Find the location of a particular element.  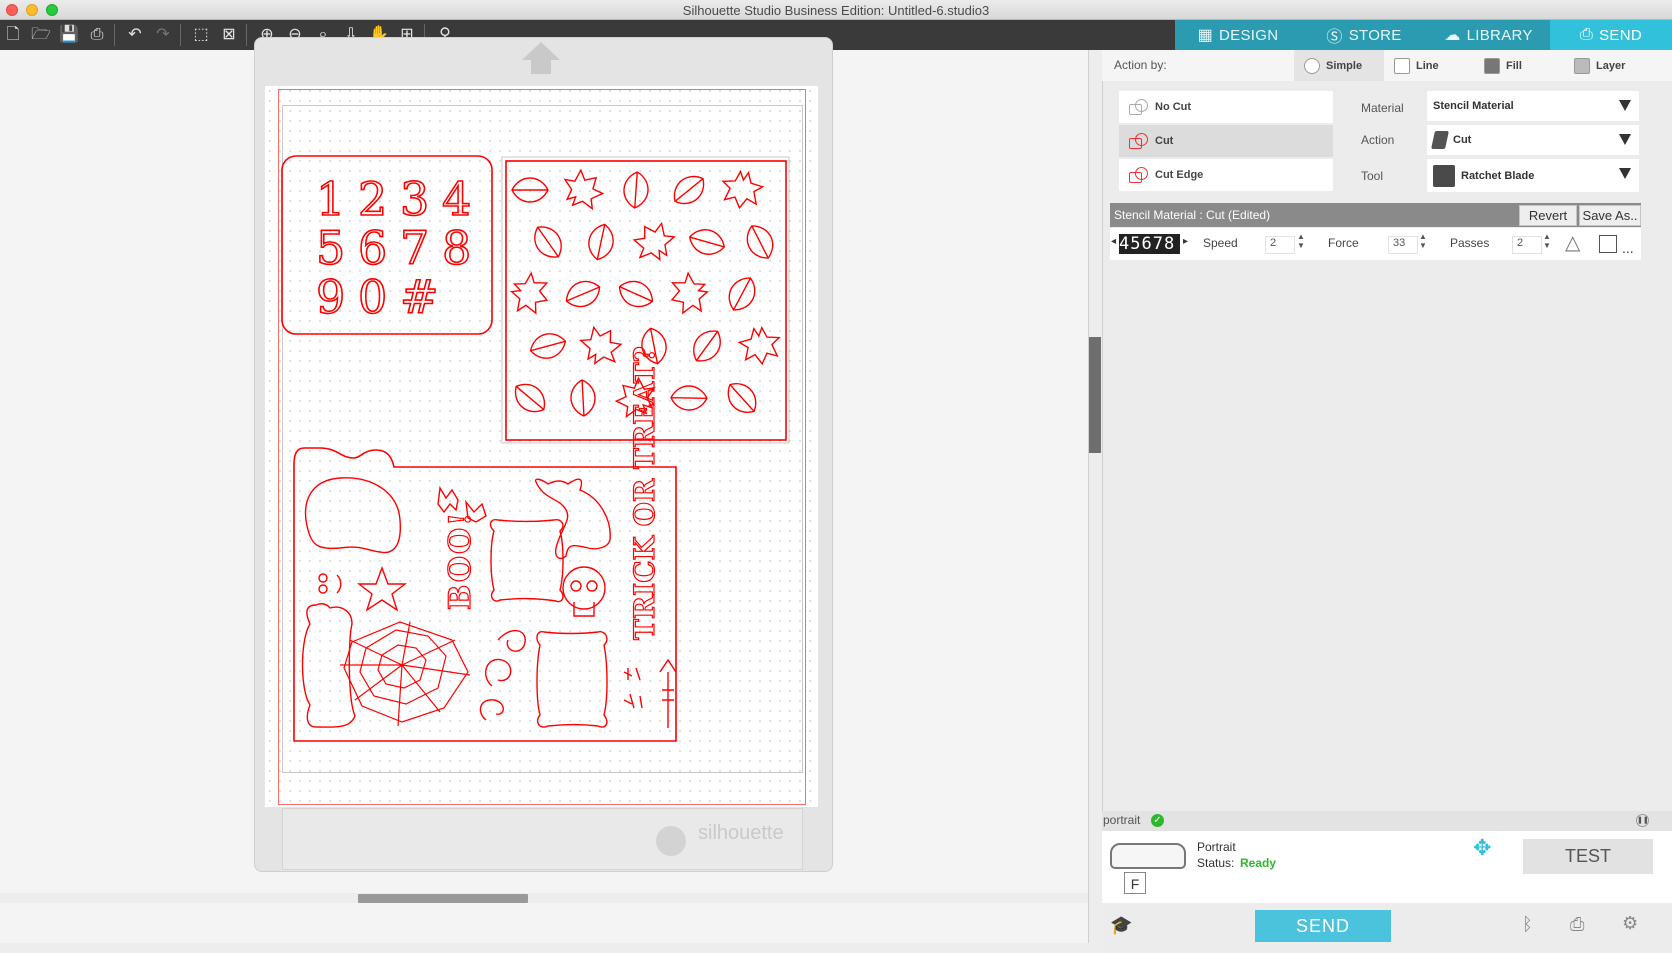

stencil-digit: 7 is located at coordinates (414, 248).